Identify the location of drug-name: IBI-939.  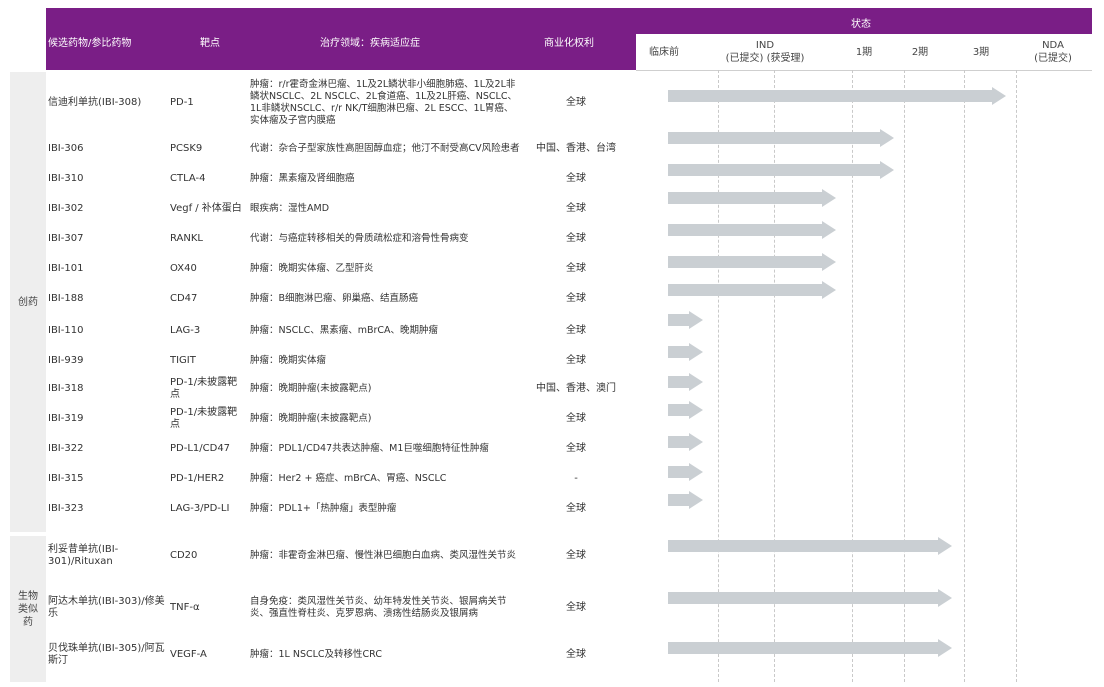
(107, 361).